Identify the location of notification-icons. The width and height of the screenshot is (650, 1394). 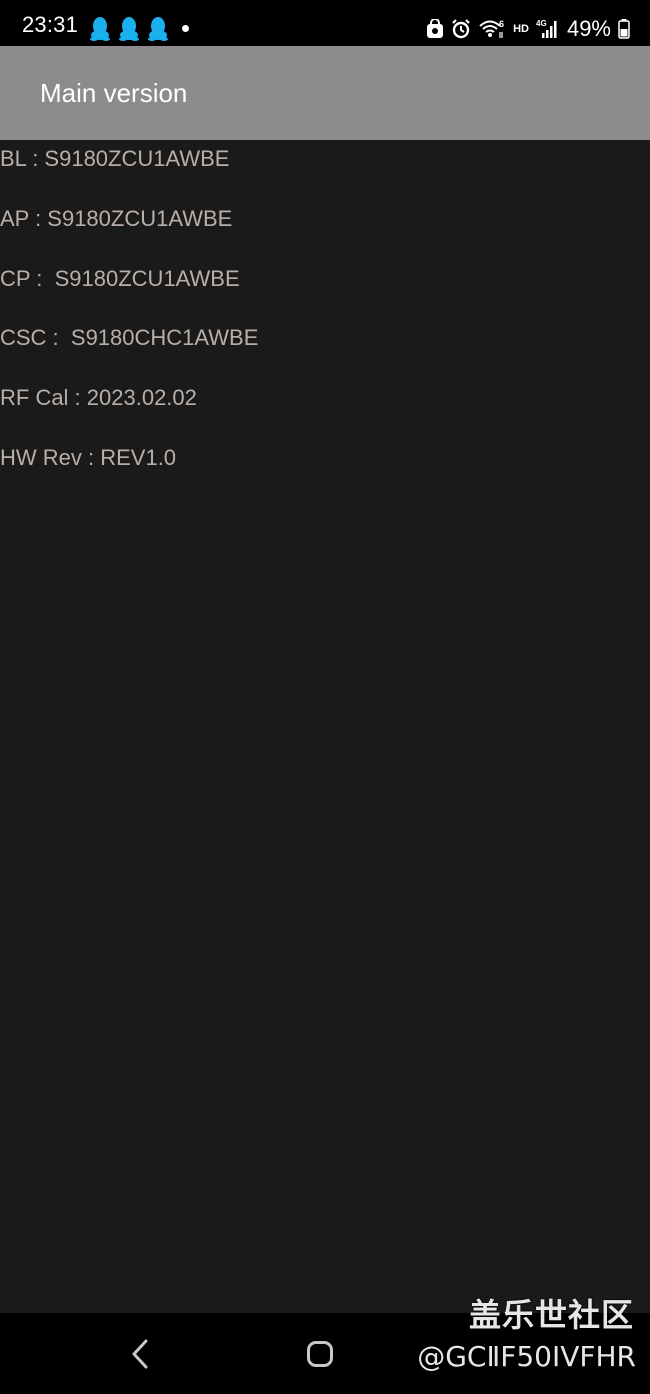
(129, 28).